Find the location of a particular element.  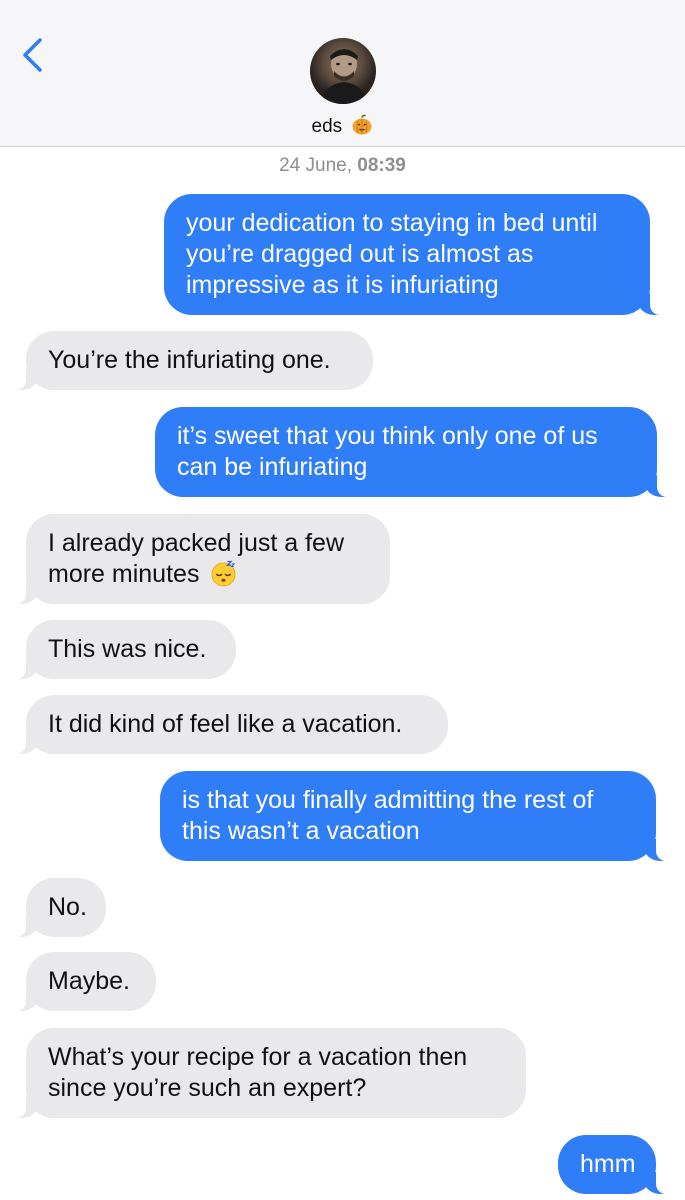

sleeping-face-icon is located at coordinates (223, 573).